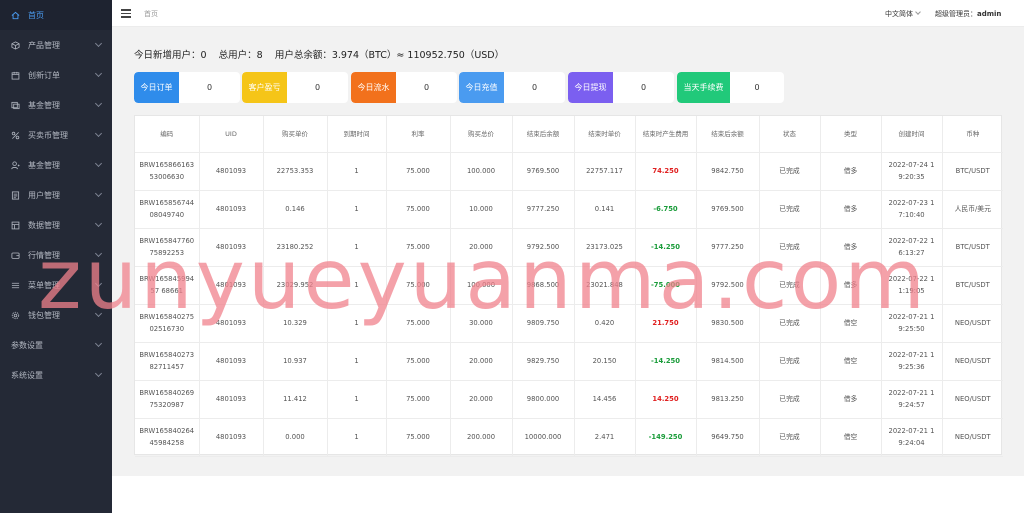 Image resolution: width=1024 pixels, height=513 pixels. Describe the element at coordinates (728, 247) in the screenshot. I see `table-cell: 9777.250` at that location.